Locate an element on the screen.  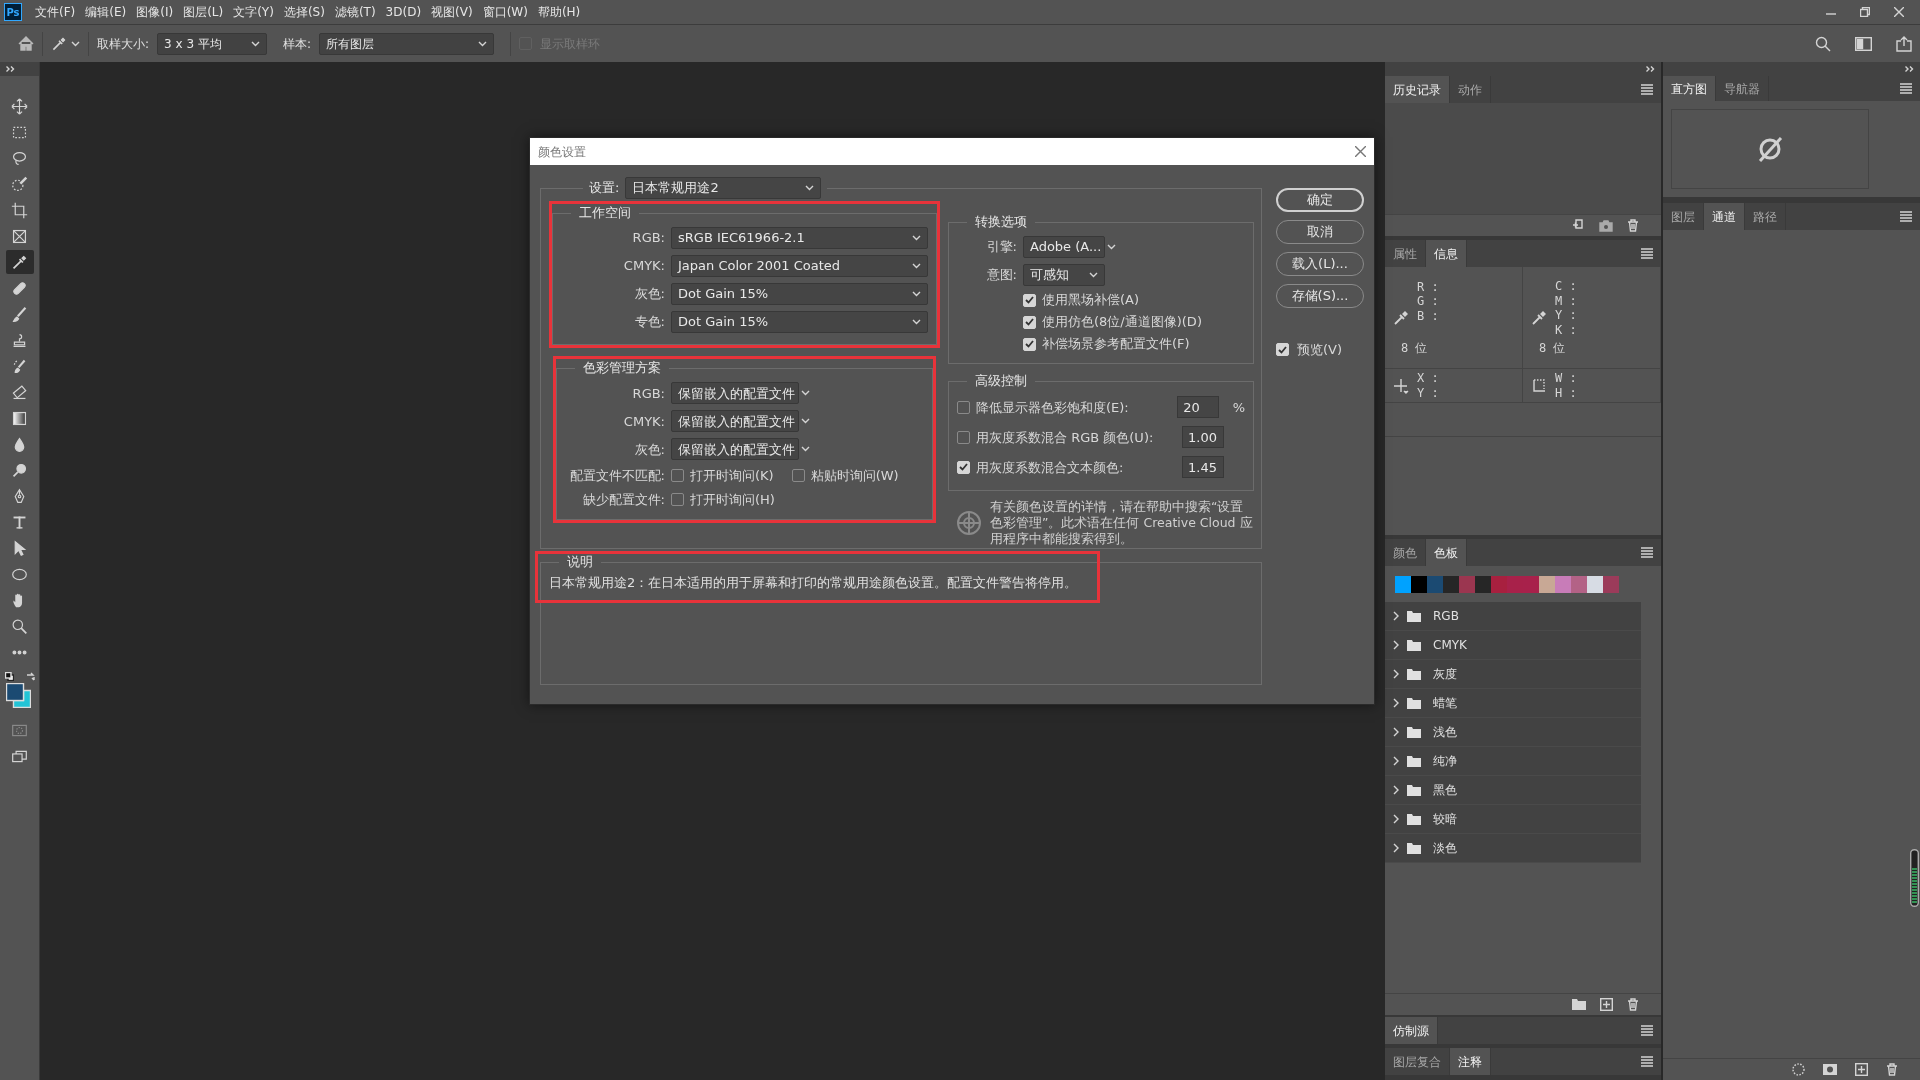
menu-item: 3D(D) is located at coordinates (403, 12).